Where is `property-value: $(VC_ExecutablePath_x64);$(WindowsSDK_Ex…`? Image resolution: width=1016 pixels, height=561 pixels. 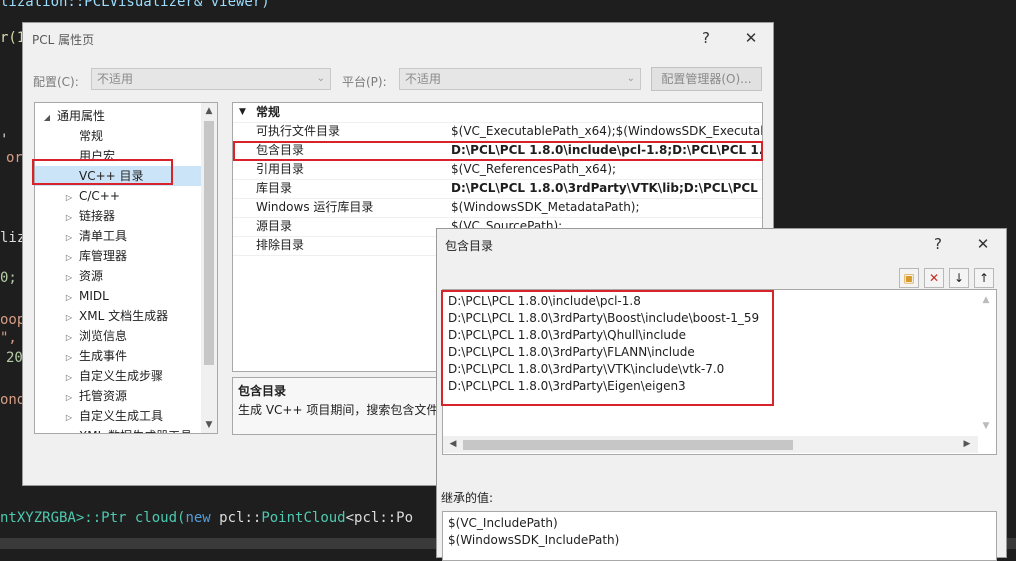
property-value: $(VC_ExecutablePath_x64);$(WindowsSDK_Ex… is located at coordinates (606, 131).